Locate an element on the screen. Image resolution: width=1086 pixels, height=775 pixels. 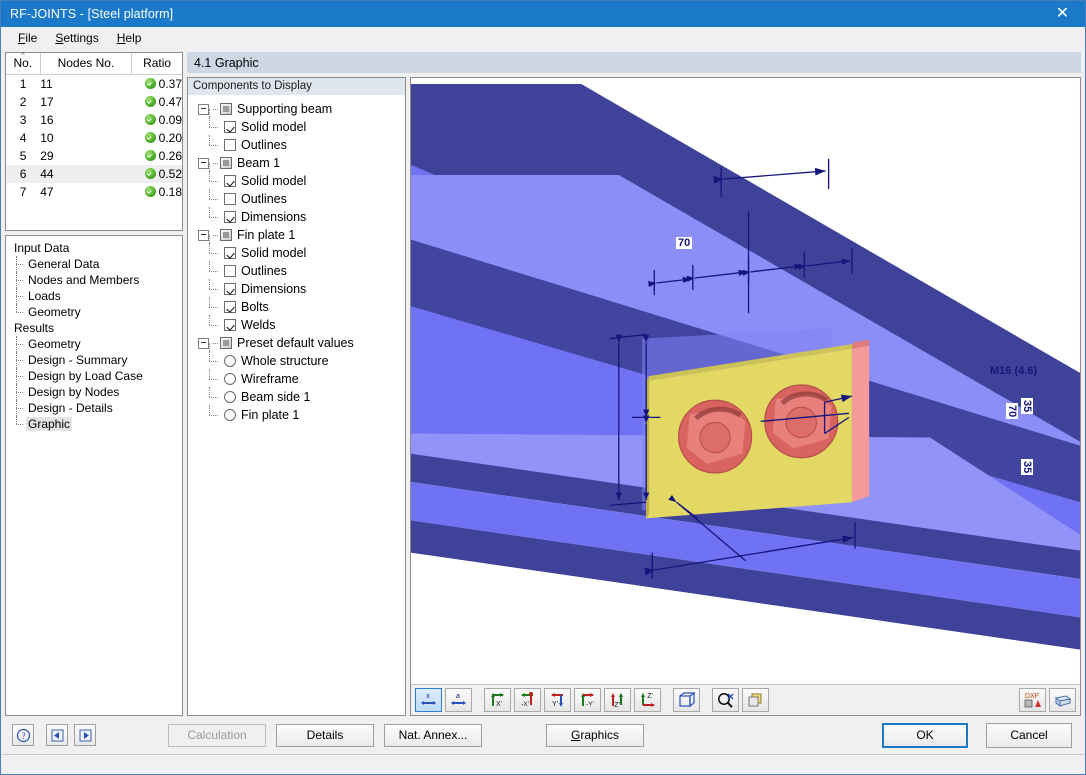
view-z-axis-button: Z' is located at coordinates (647, 700).